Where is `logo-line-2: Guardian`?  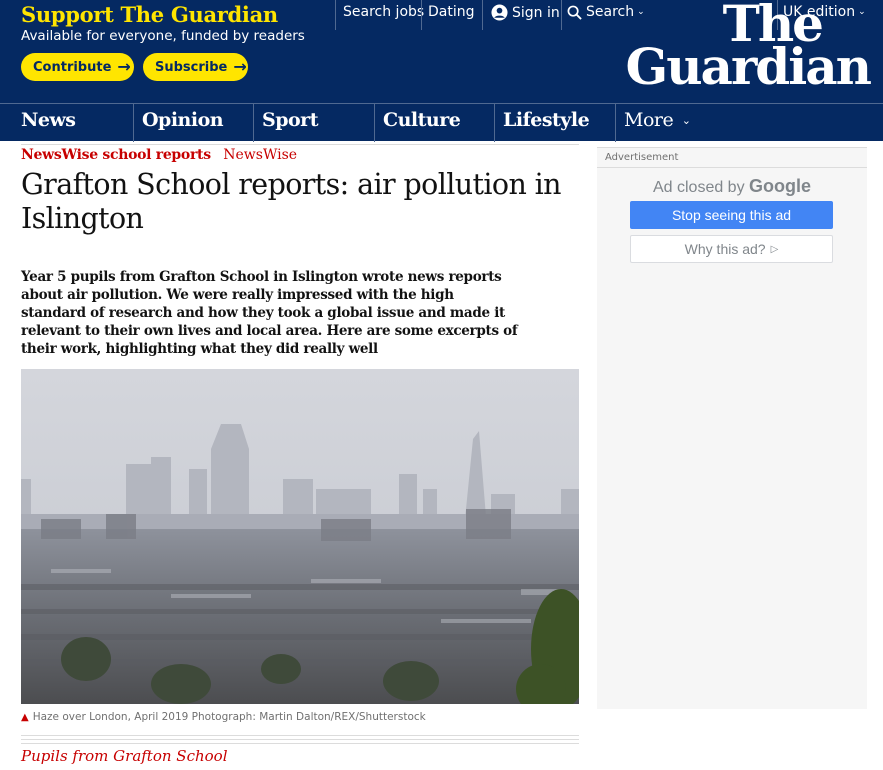 logo-line-2: Guardian is located at coordinates (749, 66).